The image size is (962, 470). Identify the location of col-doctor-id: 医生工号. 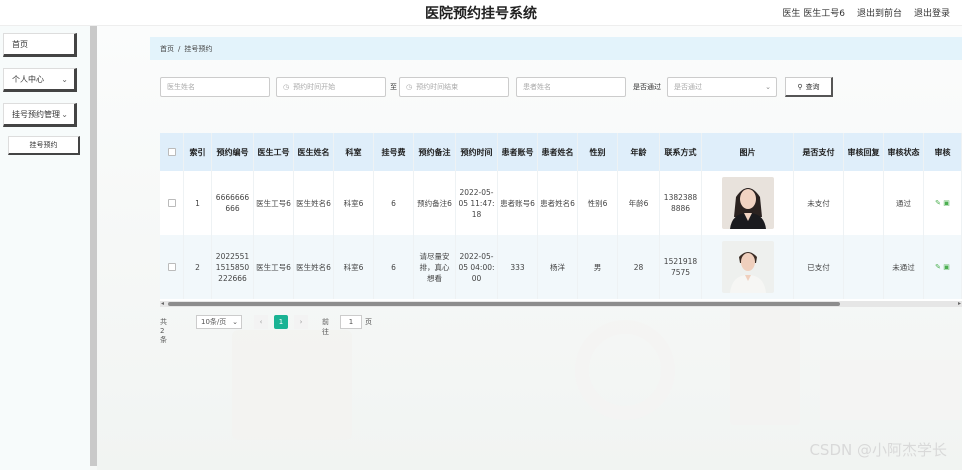
(274, 152).